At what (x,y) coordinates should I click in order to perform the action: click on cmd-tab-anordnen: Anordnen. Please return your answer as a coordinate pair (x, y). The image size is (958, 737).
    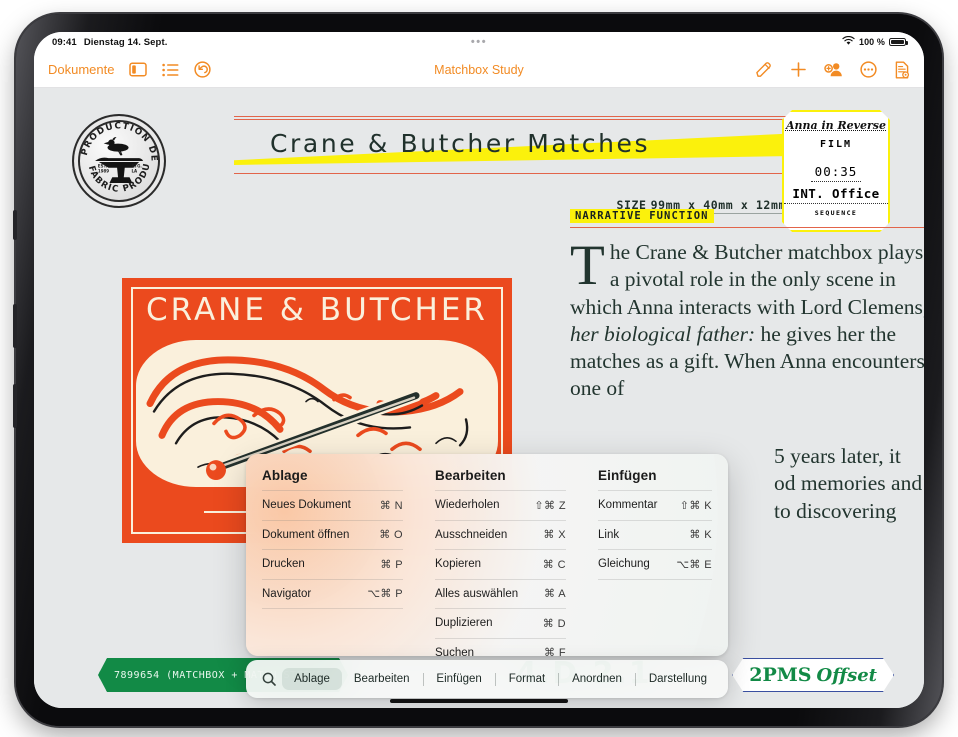
    Looking at the image, I should click on (597, 679).